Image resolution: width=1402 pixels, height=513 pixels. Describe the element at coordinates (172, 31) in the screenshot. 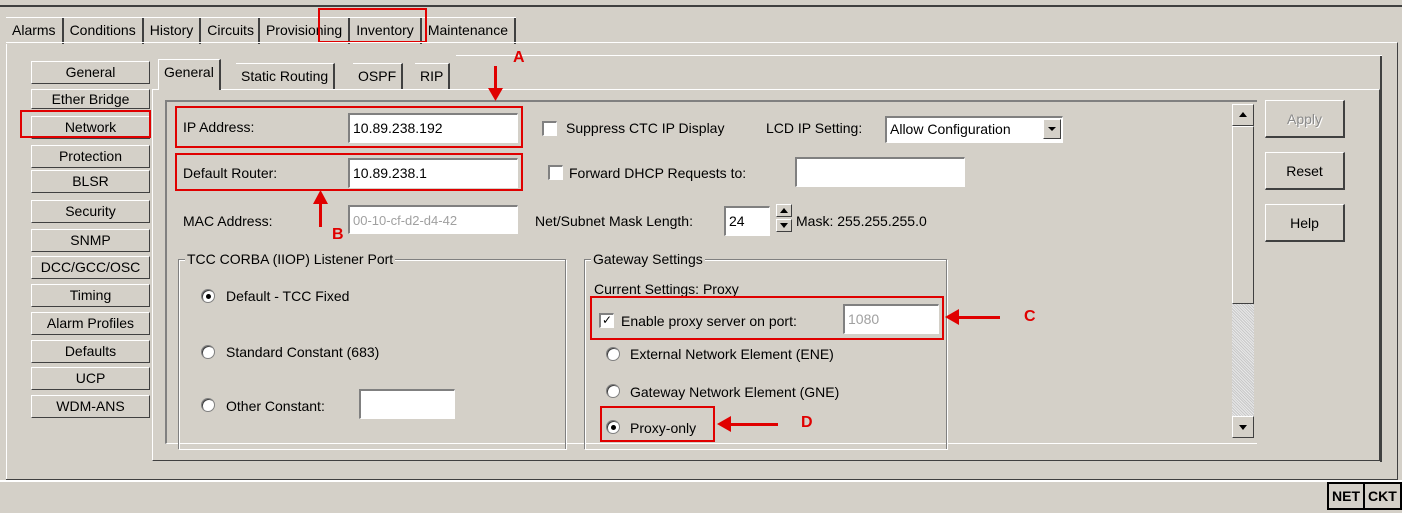

I see `tab-history: History` at that location.